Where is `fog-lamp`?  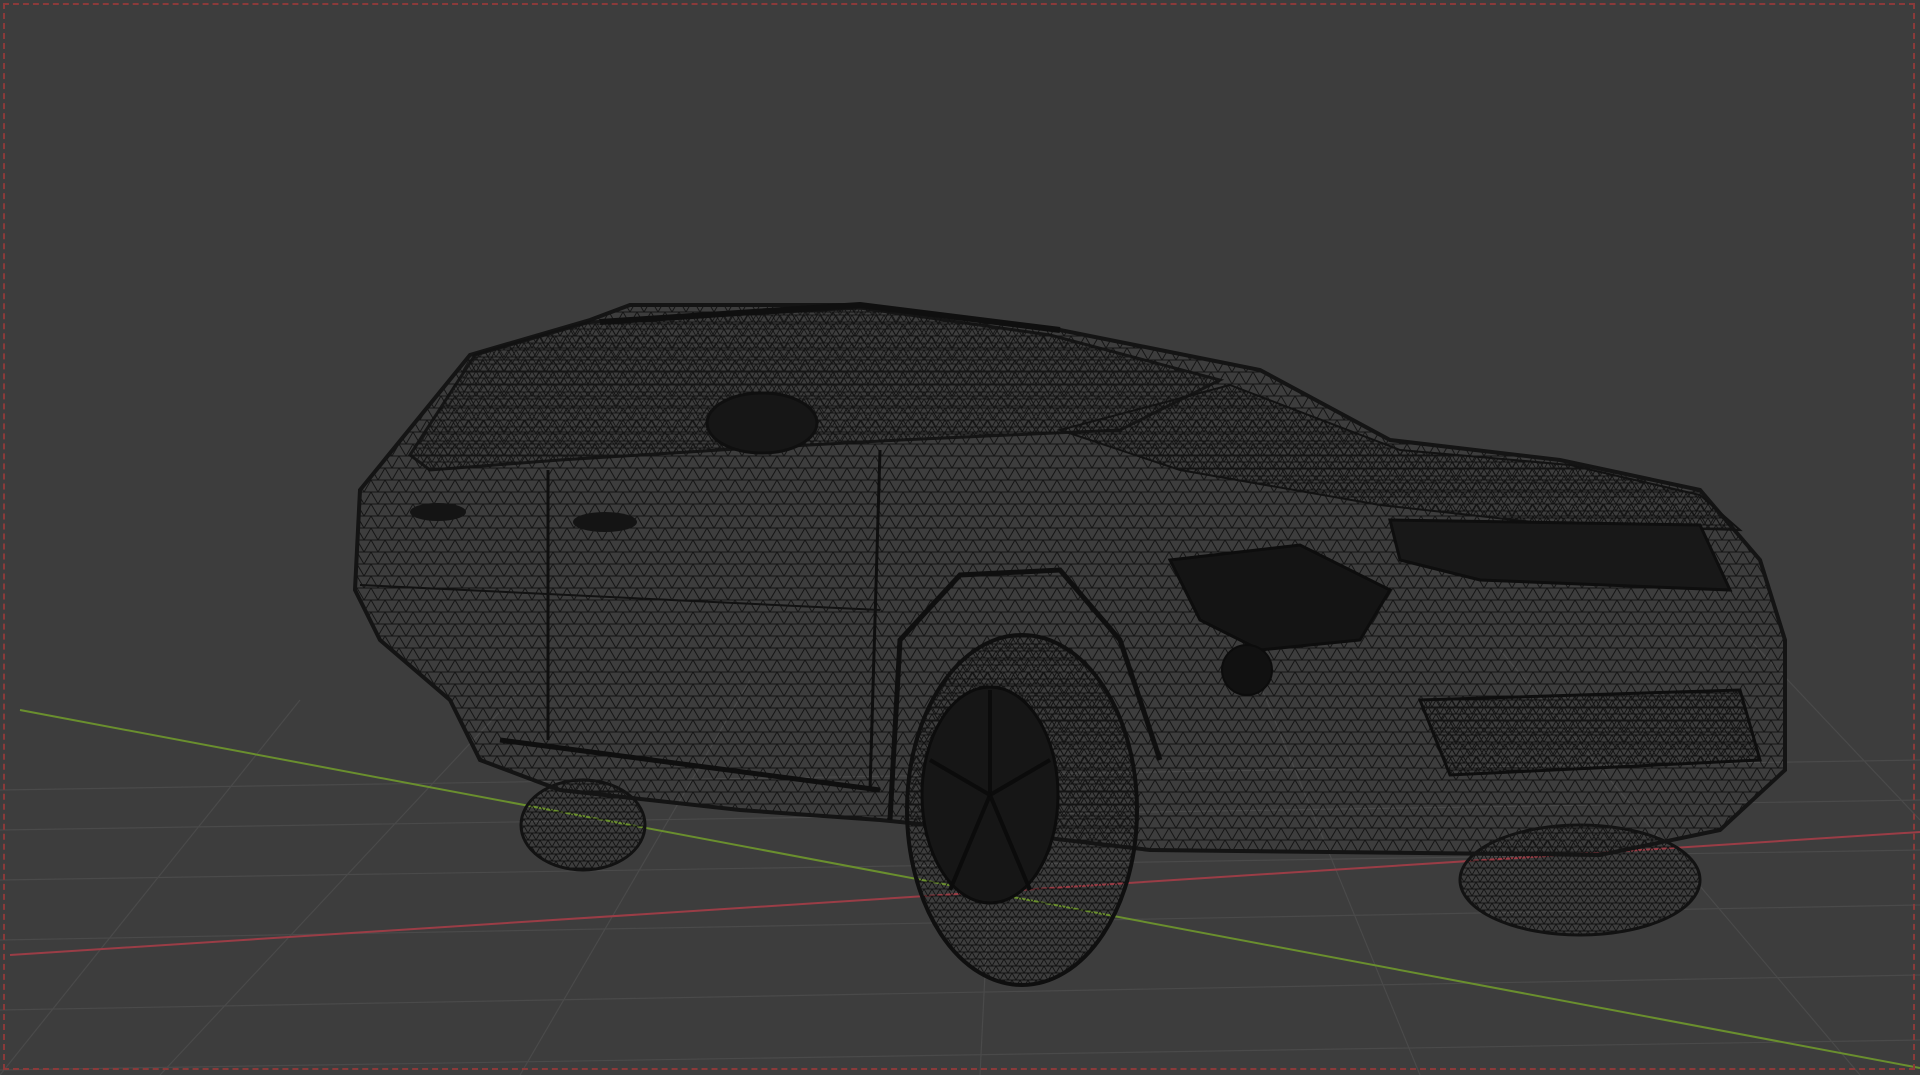
fog-lamp is located at coordinates (1247, 670).